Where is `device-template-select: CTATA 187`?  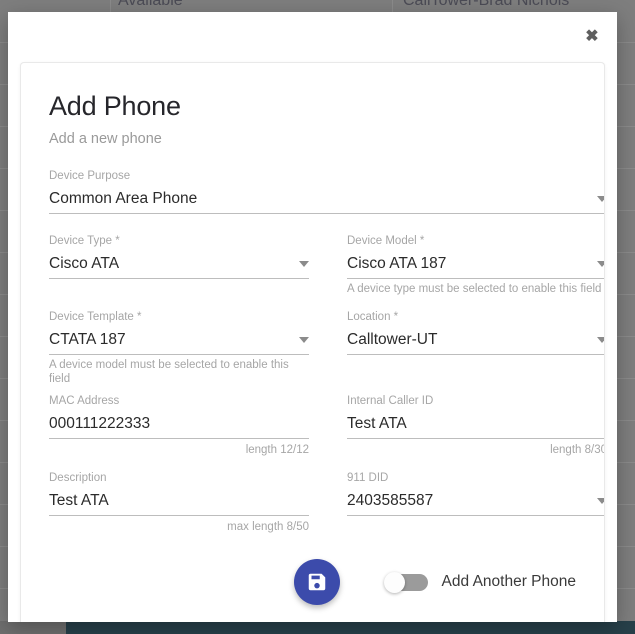
device-template-select: CTATA 187 is located at coordinates (179, 340).